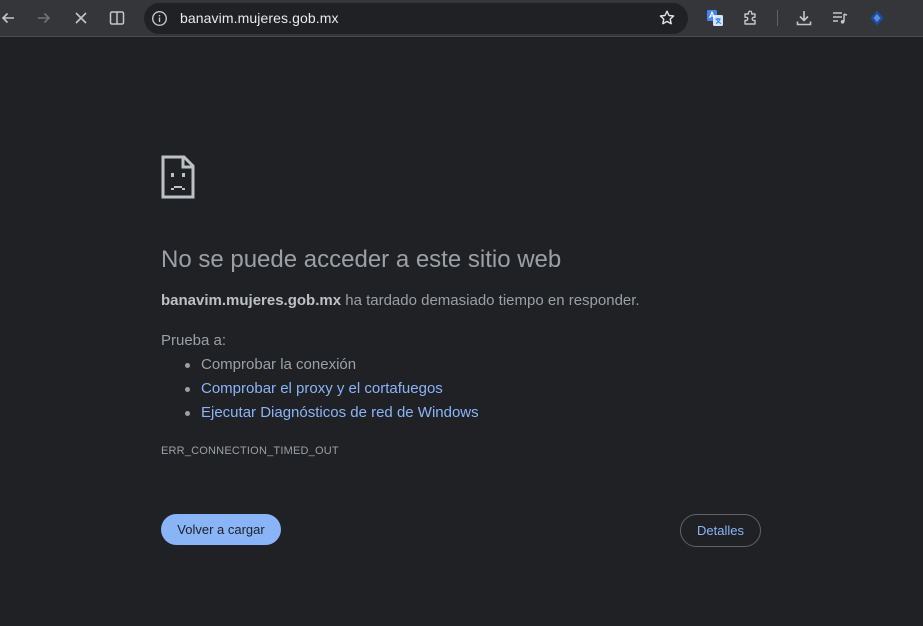 The image size is (923, 626). What do you see at coordinates (720, 530) in the screenshot?
I see `details-button: Detalles` at bounding box center [720, 530].